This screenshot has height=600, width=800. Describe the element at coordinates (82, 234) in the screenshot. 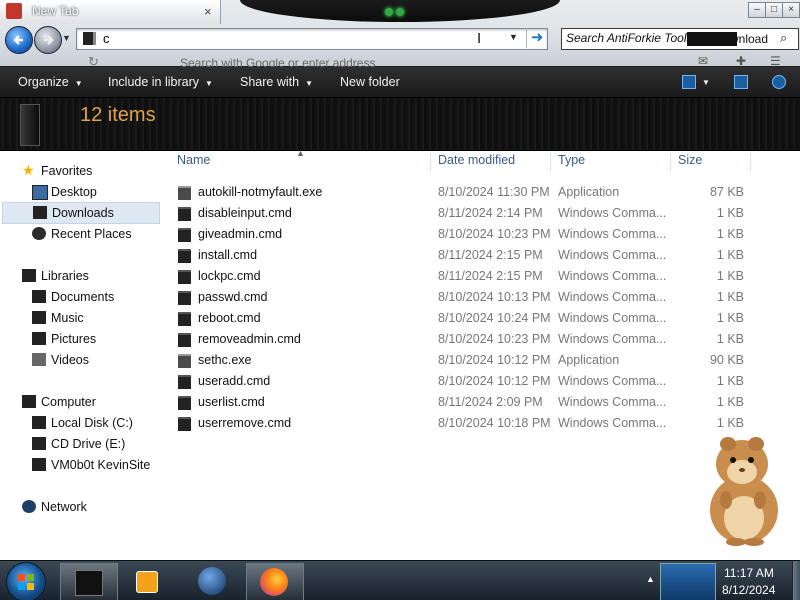

I see `nav-recent-places: Recent Places` at that location.